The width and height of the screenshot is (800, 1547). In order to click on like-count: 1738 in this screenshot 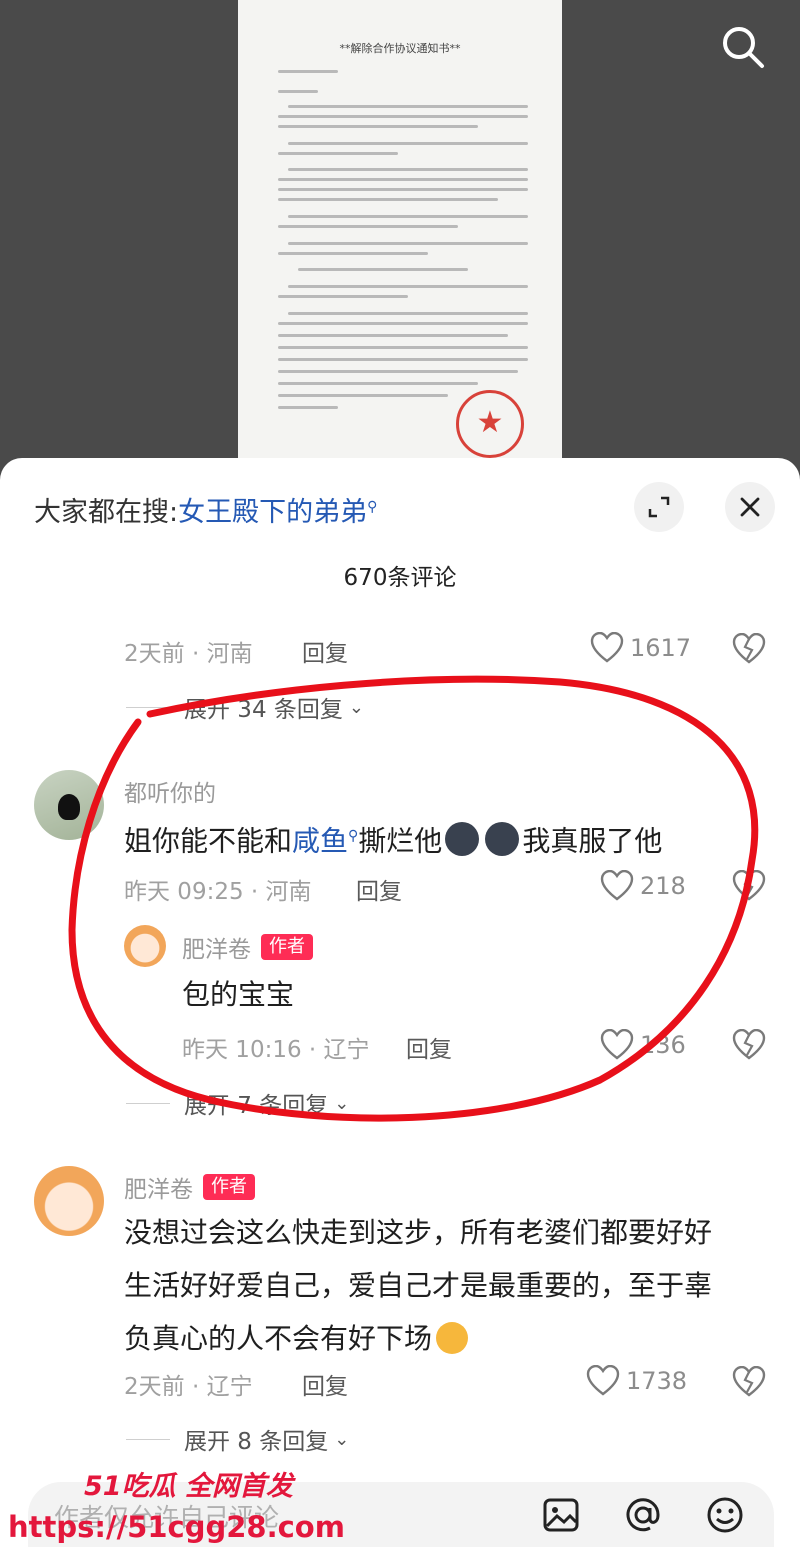, I will do `click(657, 1381)`.